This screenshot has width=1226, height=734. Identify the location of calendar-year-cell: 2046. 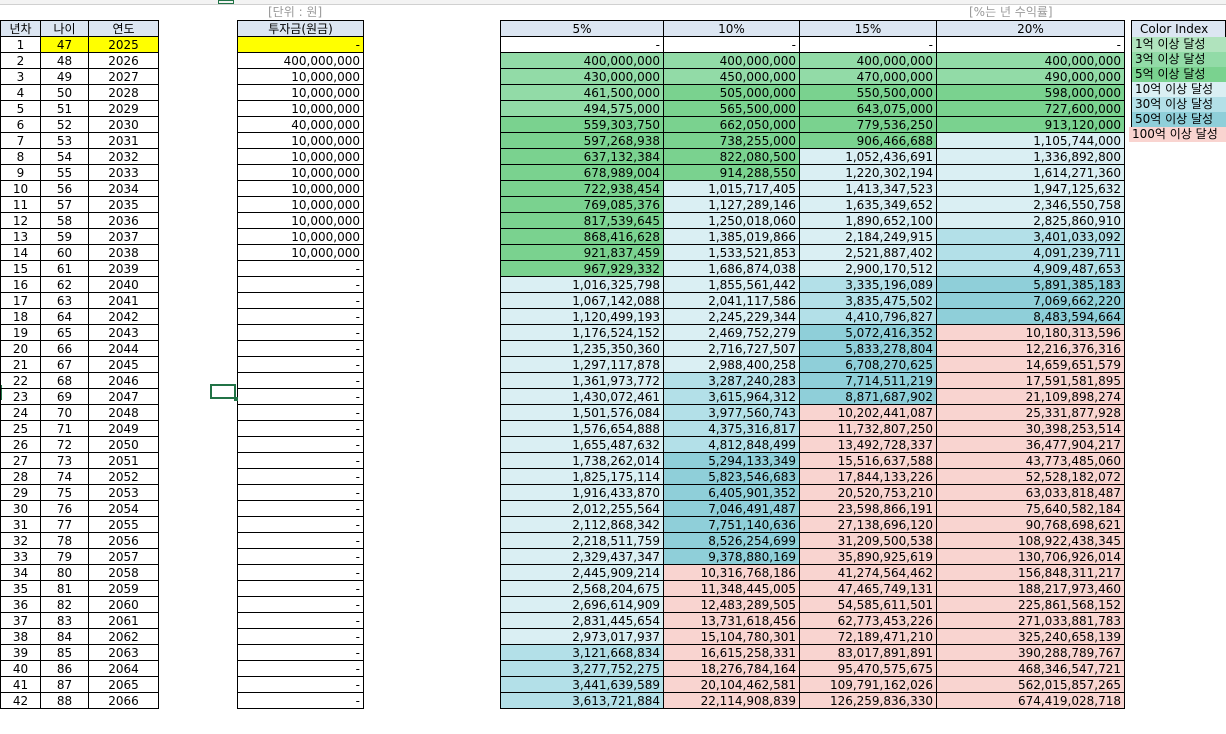
(123, 380).